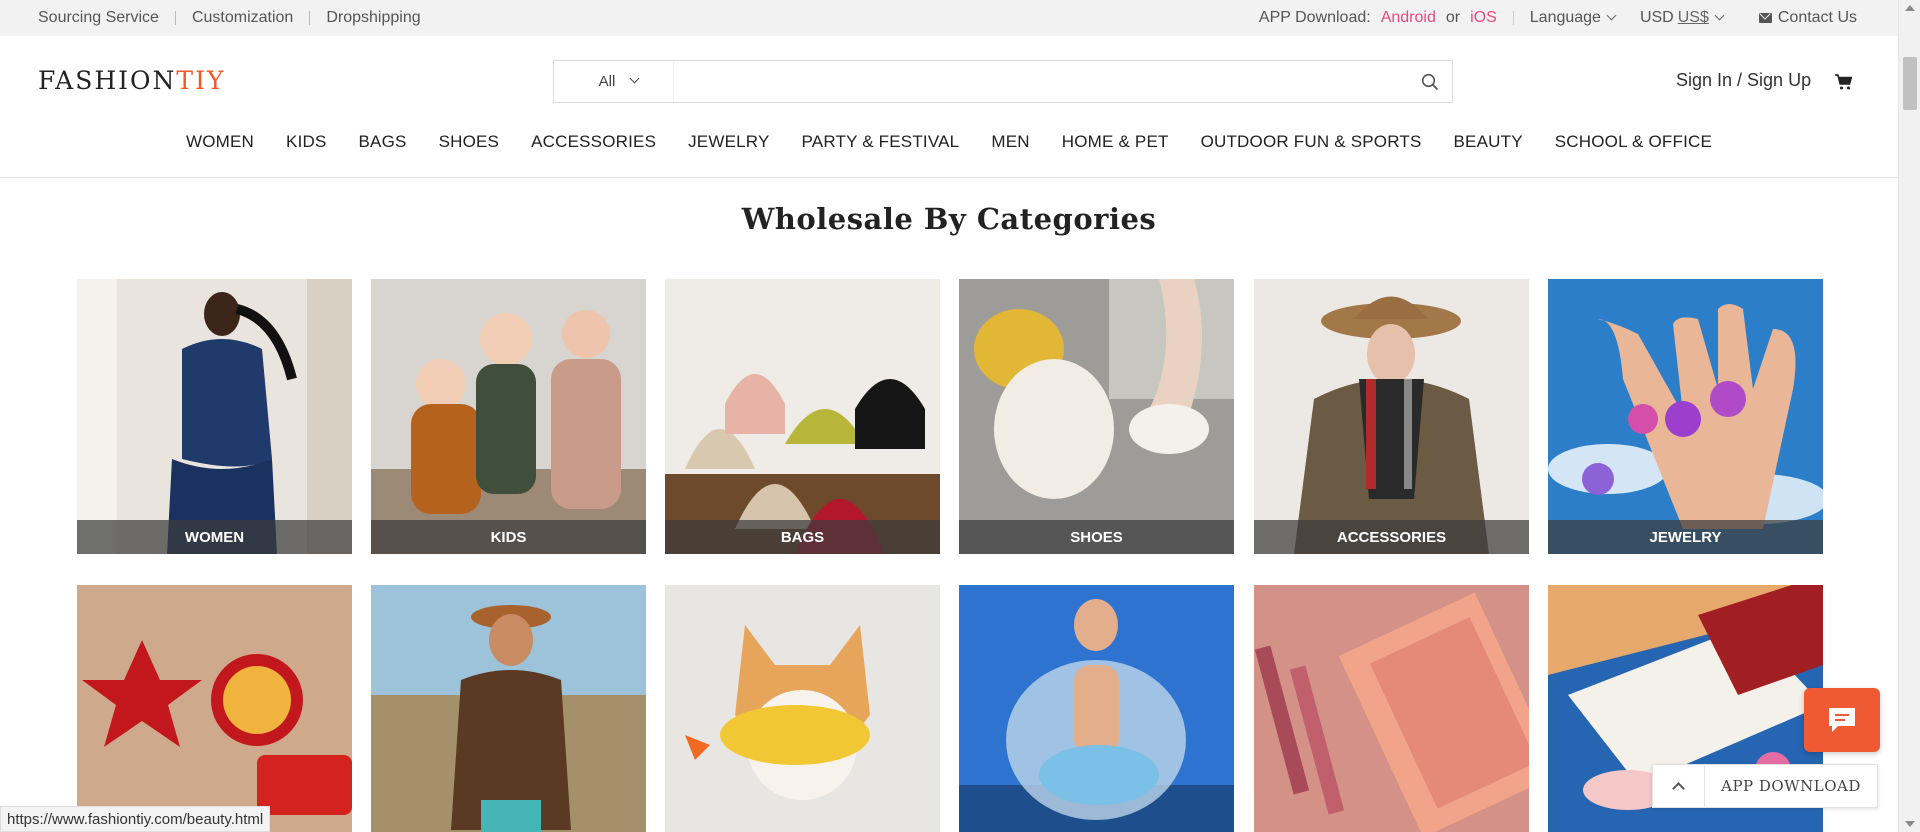  I want to click on shoes-photo, so click(1096, 416).